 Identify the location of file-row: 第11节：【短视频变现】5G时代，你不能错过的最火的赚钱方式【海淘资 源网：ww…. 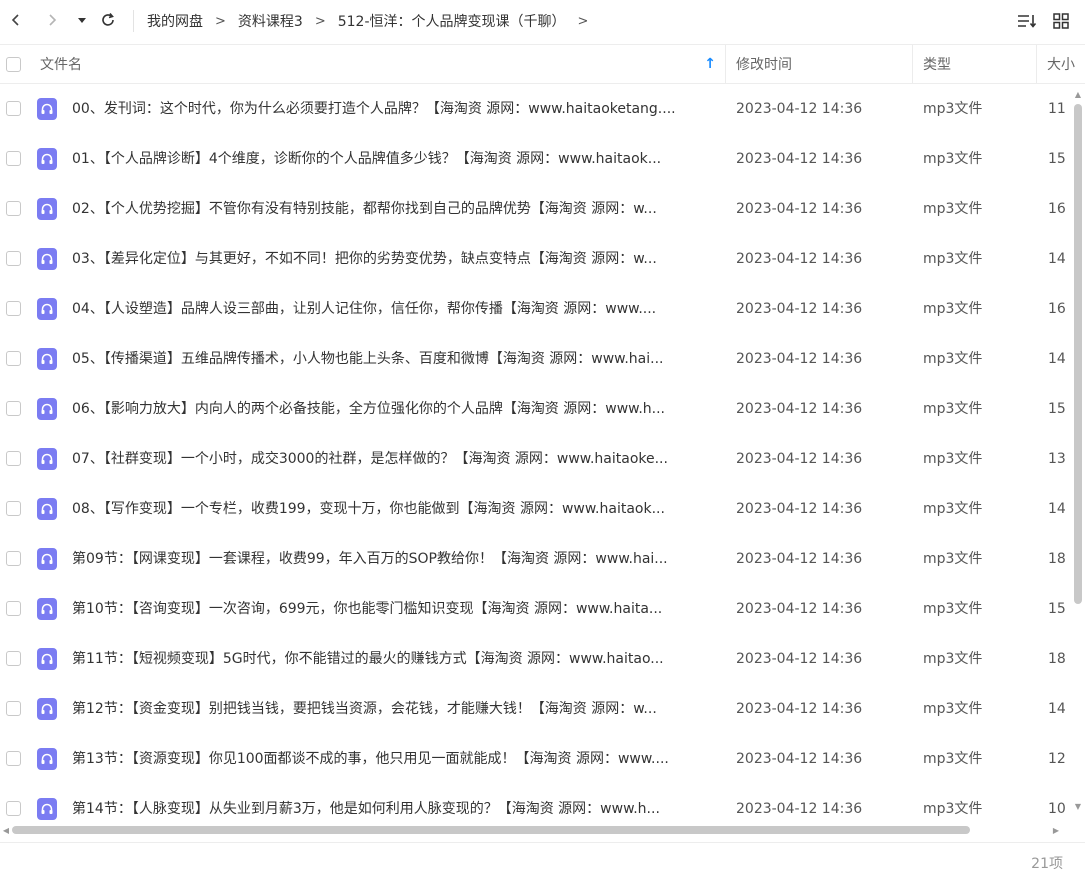
(536, 659).